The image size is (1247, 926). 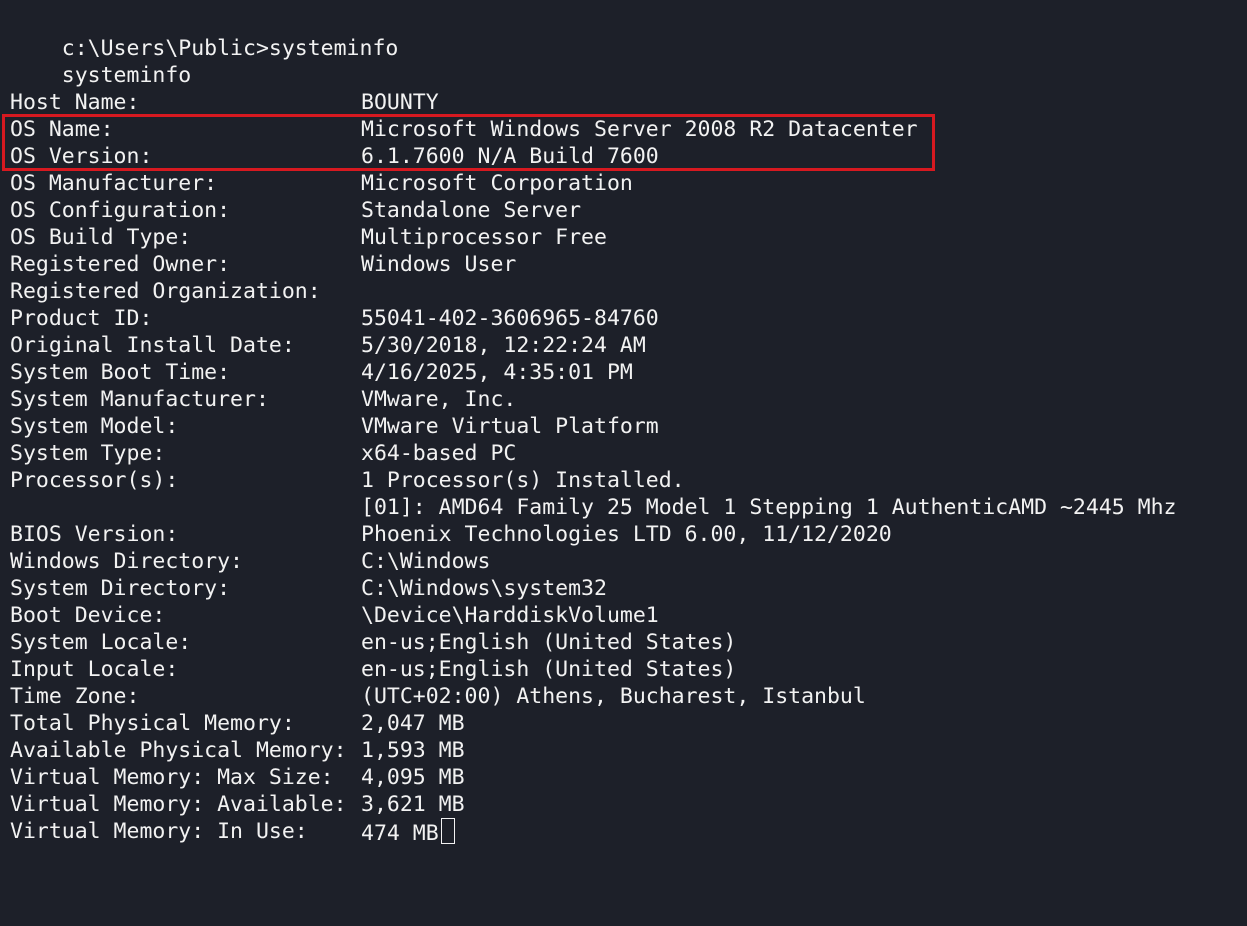 What do you see at coordinates (426, 561) in the screenshot?
I see `row-value: C:\Windows` at bounding box center [426, 561].